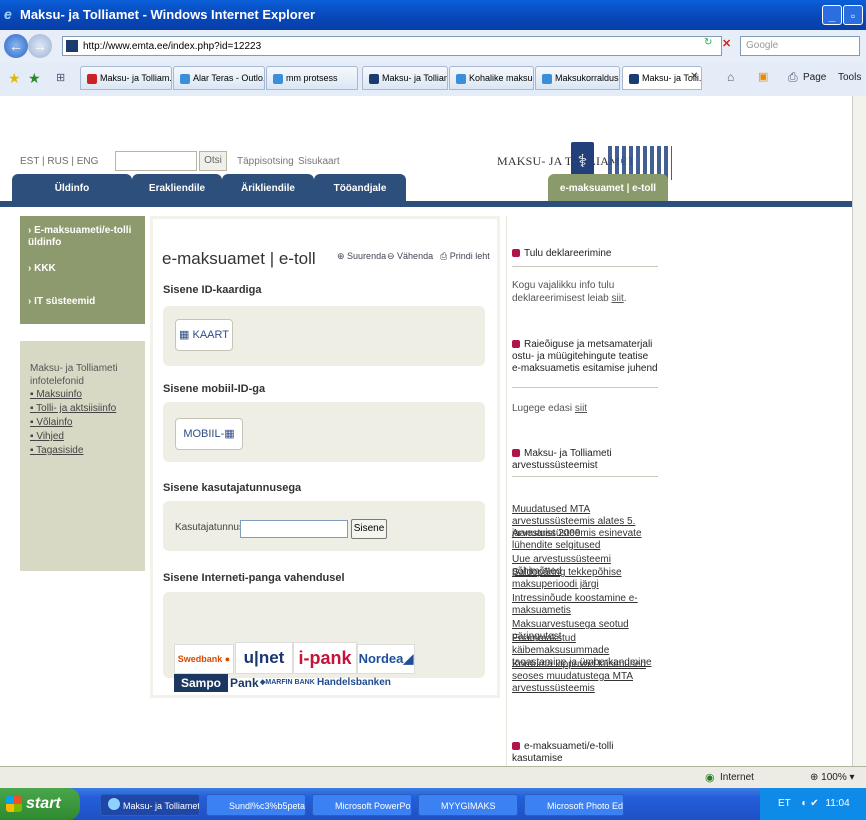 The width and height of the screenshot is (866, 820). Describe the element at coordinates (264, 658) in the screenshot. I see `unet-logo: u|net` at that location.